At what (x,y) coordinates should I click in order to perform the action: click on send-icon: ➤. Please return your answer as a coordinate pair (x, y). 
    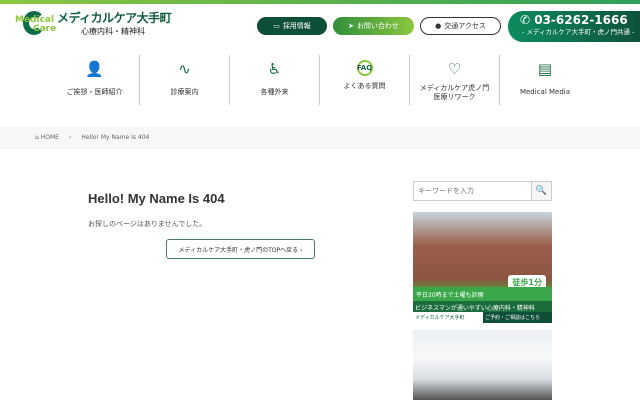
    Looking at the image, I should click on (351, 26).